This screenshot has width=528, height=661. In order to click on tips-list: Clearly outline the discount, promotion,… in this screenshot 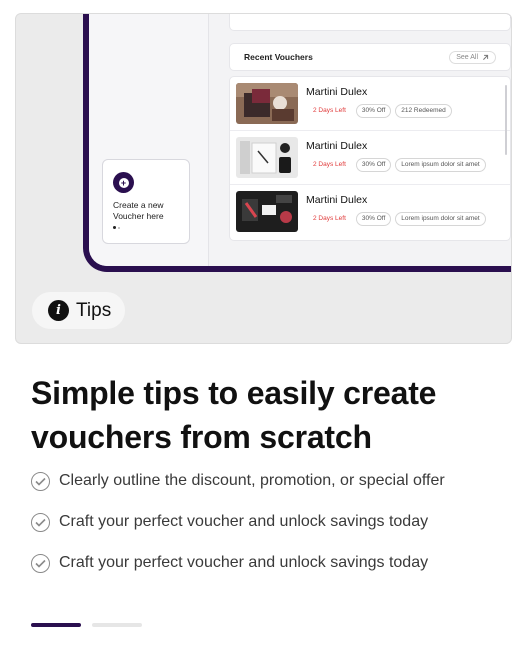, I will do `click(238, 530)`.